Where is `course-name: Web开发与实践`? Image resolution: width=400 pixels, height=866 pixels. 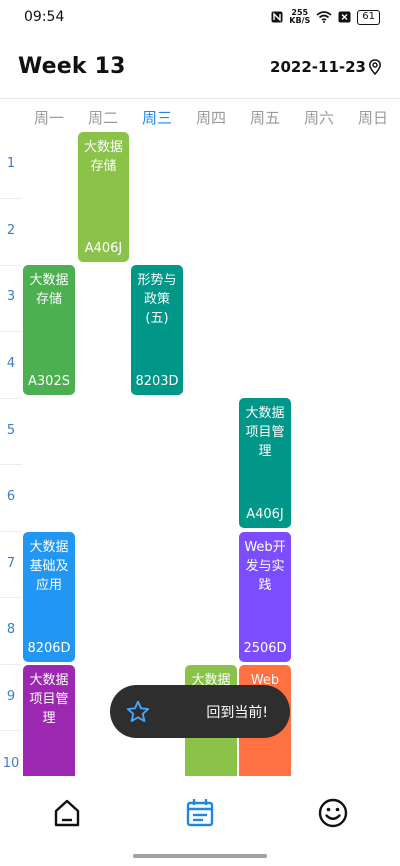
course-name: Web开发与实践 is located at coordinates (265, 566).